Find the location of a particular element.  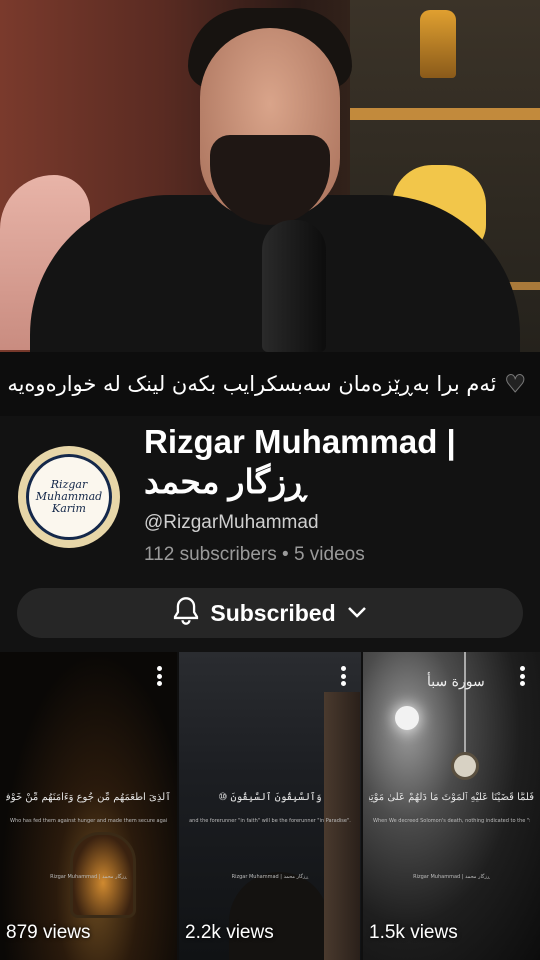

pocket-watch-image is located at coordinates (465, 766).